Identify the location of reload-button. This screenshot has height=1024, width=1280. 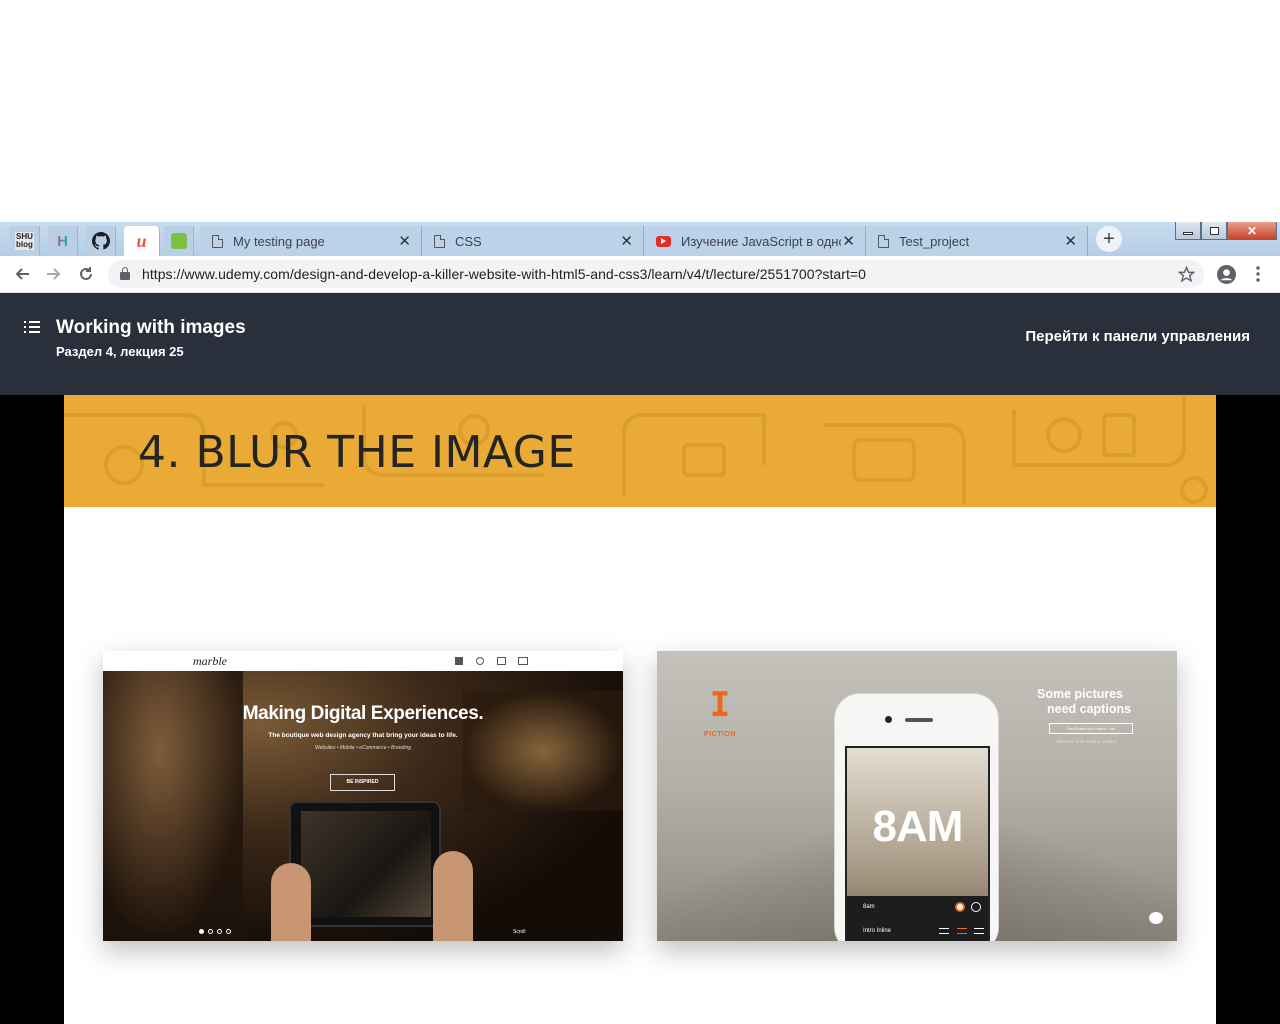
(86, 274).